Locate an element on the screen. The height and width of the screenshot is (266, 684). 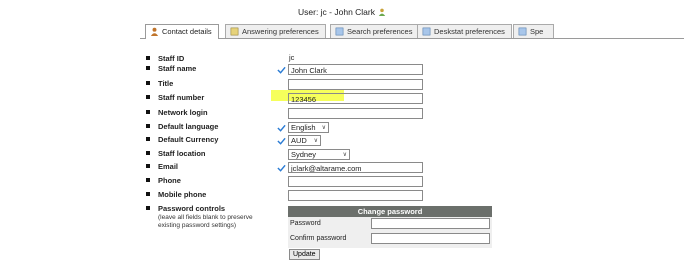
user-icon is located at coordinates (382, 12).